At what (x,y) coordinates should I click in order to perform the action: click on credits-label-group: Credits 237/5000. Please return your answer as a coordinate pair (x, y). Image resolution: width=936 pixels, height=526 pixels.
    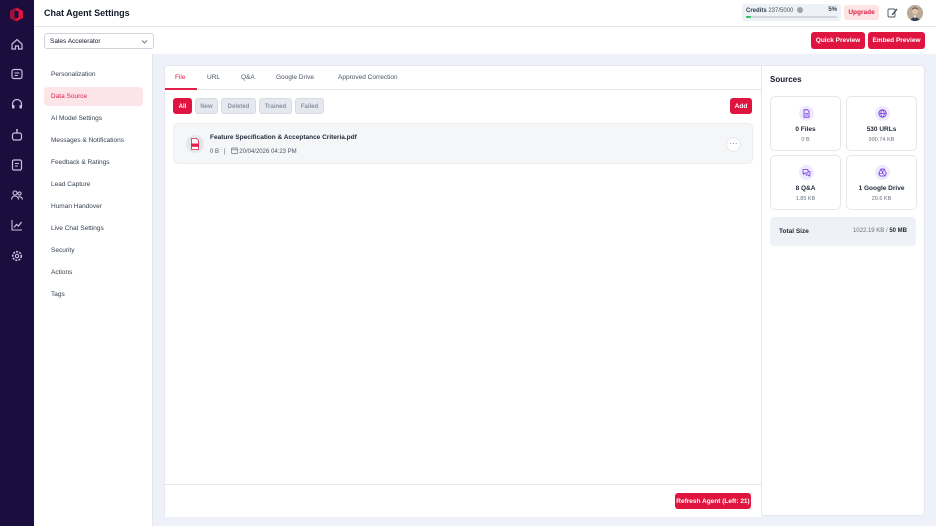
    Looking at the image, I should click on (775, 10).